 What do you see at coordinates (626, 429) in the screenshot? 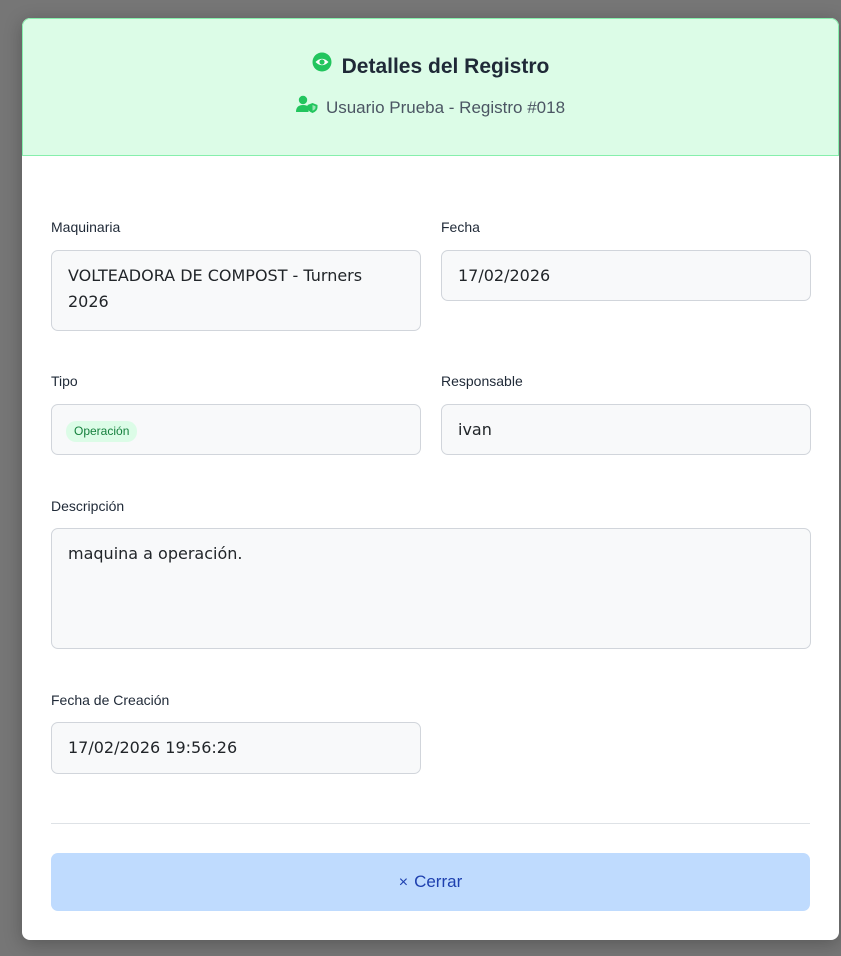
I see `responsable-value: ivan` at bounding box center [626, 429].